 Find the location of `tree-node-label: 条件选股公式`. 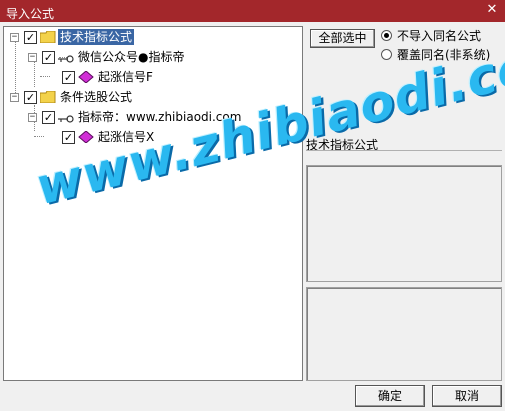

tree-node-label: 条件选股公式 is located at coordinates (96, 97).